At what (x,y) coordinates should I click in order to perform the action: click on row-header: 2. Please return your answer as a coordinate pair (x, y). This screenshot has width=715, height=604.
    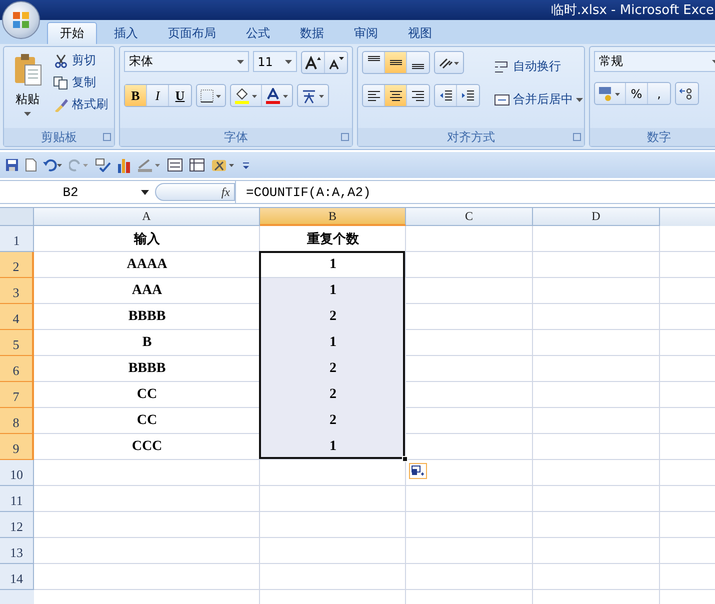
    Looking at the image, I should click on (17, 265).